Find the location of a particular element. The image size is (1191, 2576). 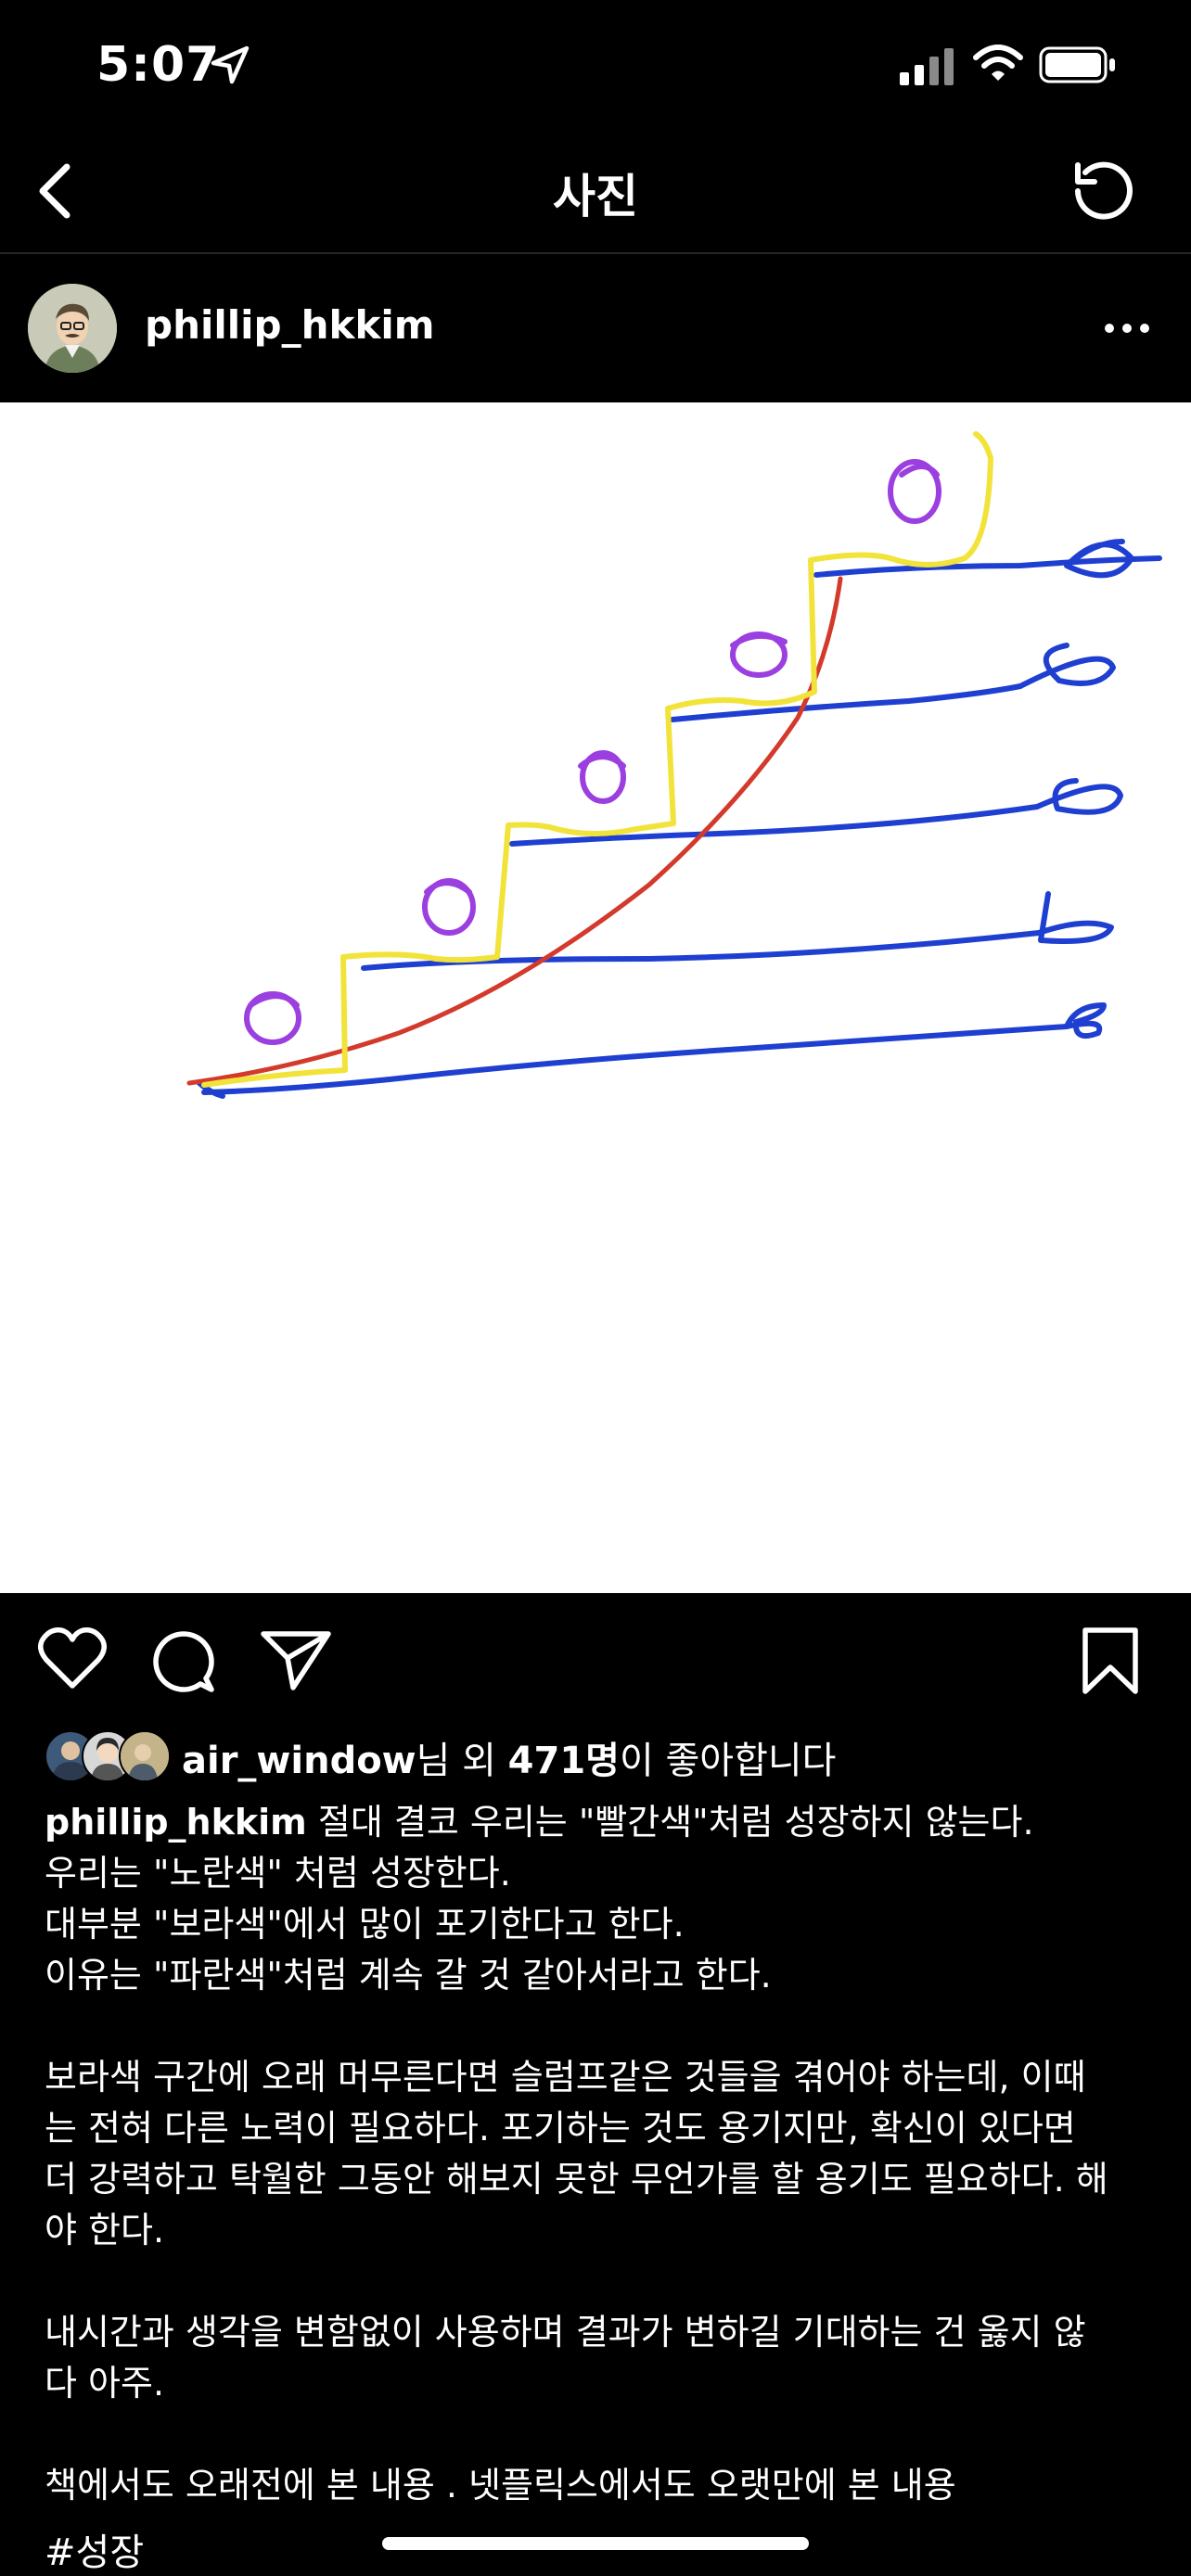

avatar-illustration-icon is located at coordinates (72, 328).